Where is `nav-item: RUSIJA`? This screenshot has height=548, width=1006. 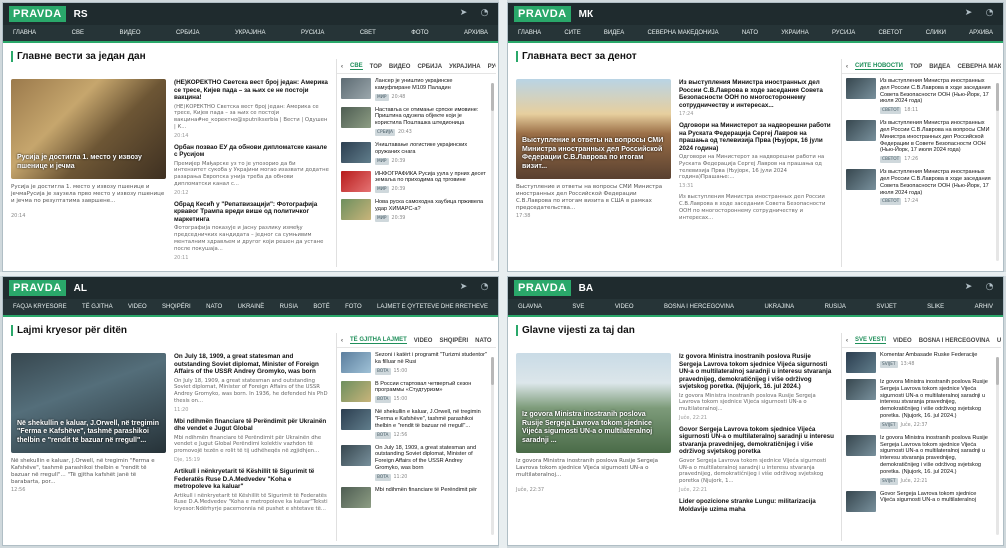 nav-item: RUSIJA is located at coordinates (835, 307).